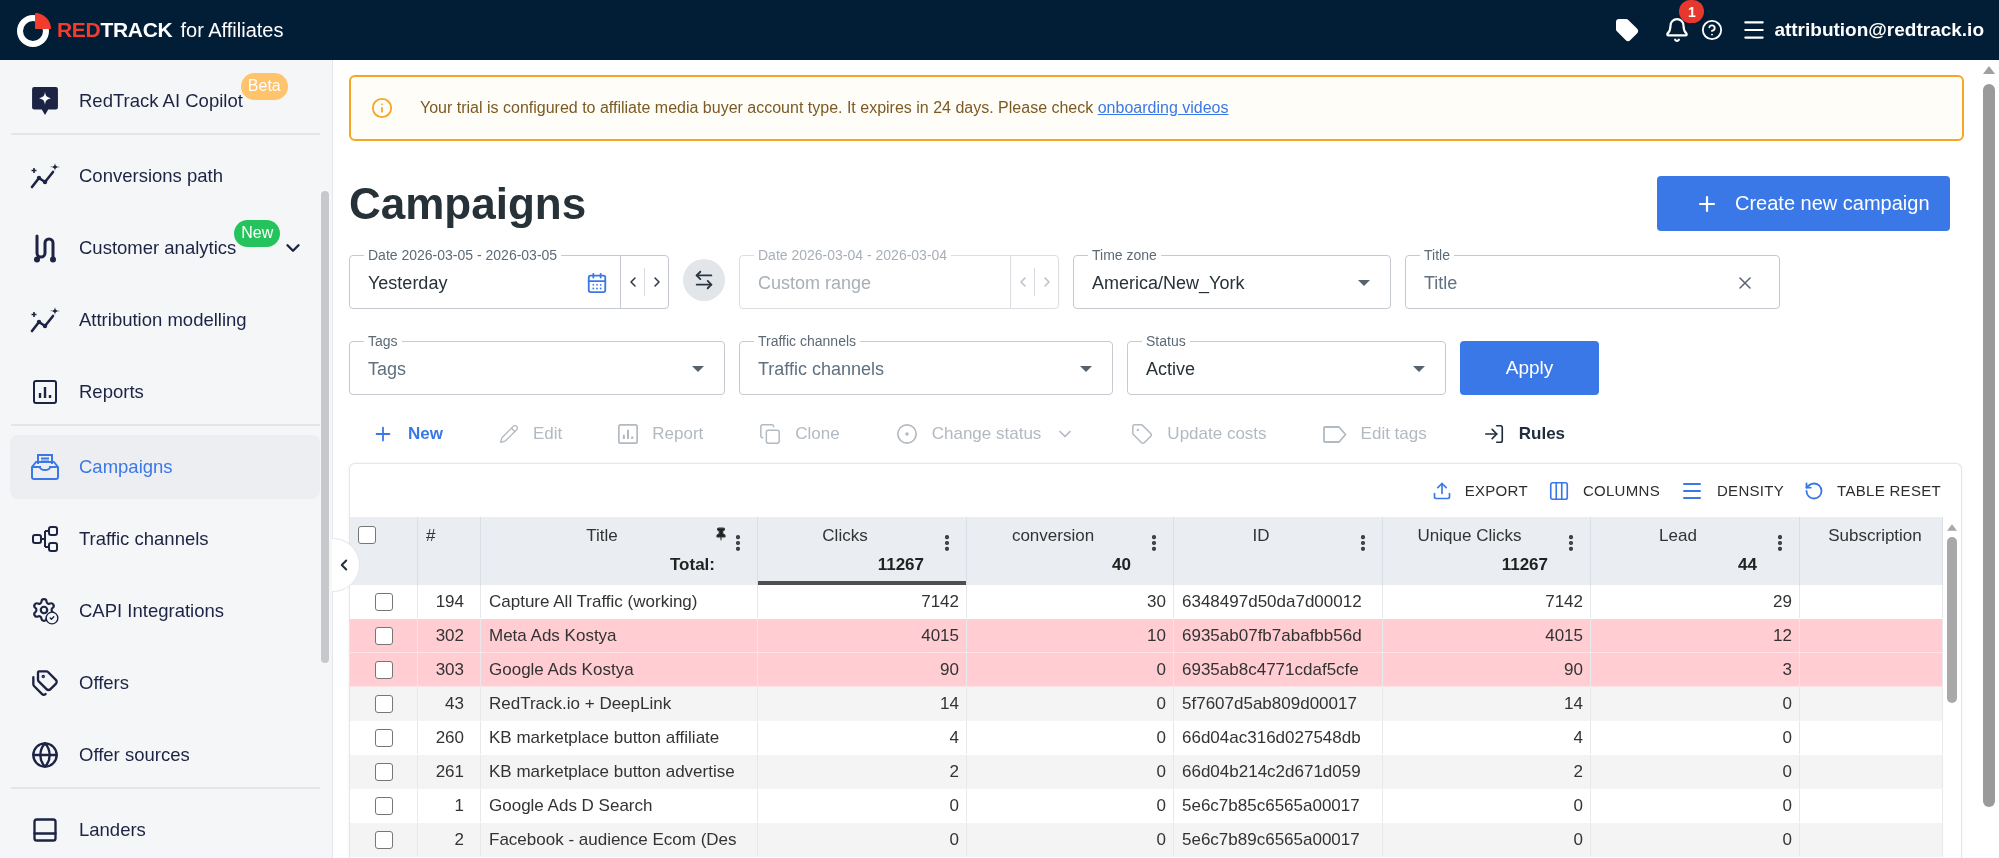 The height and width of the screenshot is (858, 1999). I want to click on table-cell: 1, so click(449, 805).